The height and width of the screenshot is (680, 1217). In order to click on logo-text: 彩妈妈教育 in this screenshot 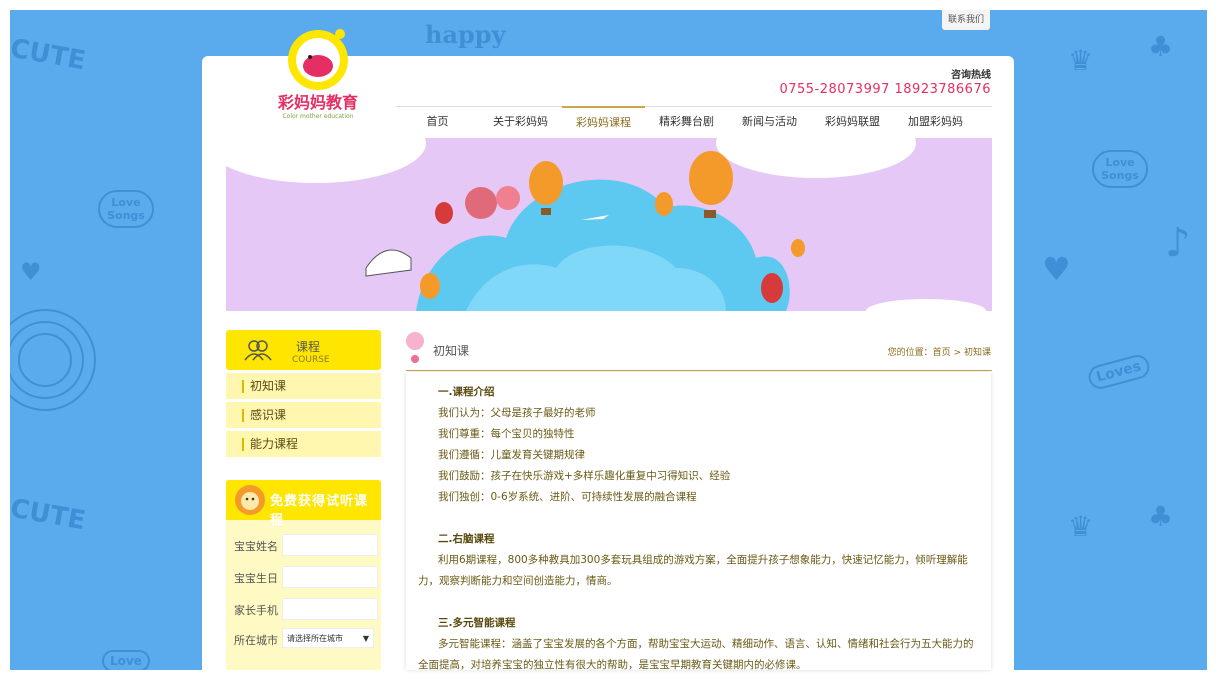, I will do `click(317, 102)`.